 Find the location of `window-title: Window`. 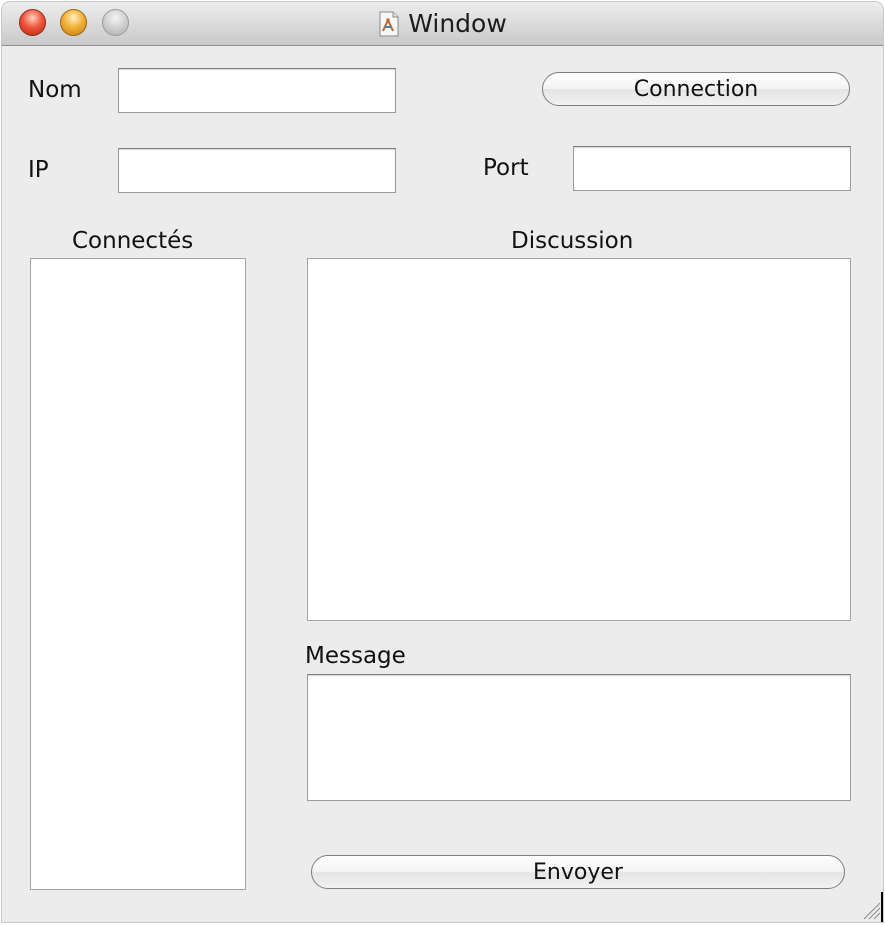

window-title: Window is located at coordinates (457, 23).